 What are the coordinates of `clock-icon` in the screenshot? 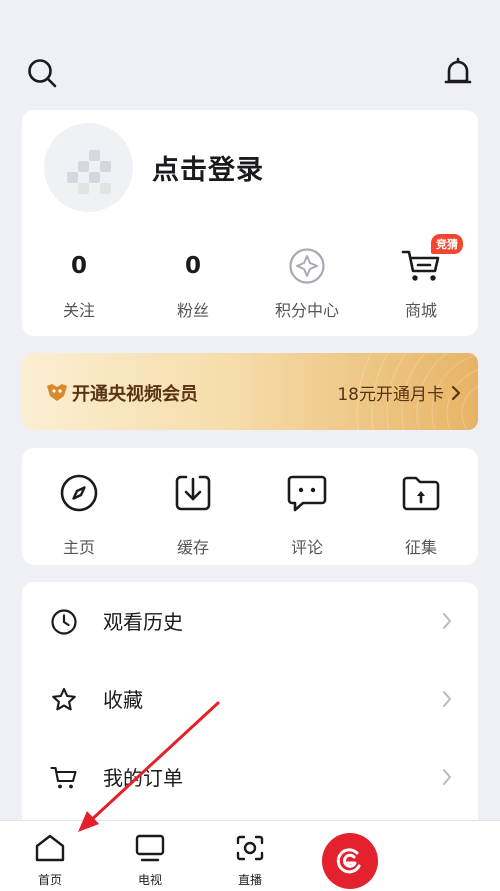 It's located at (64, 622).